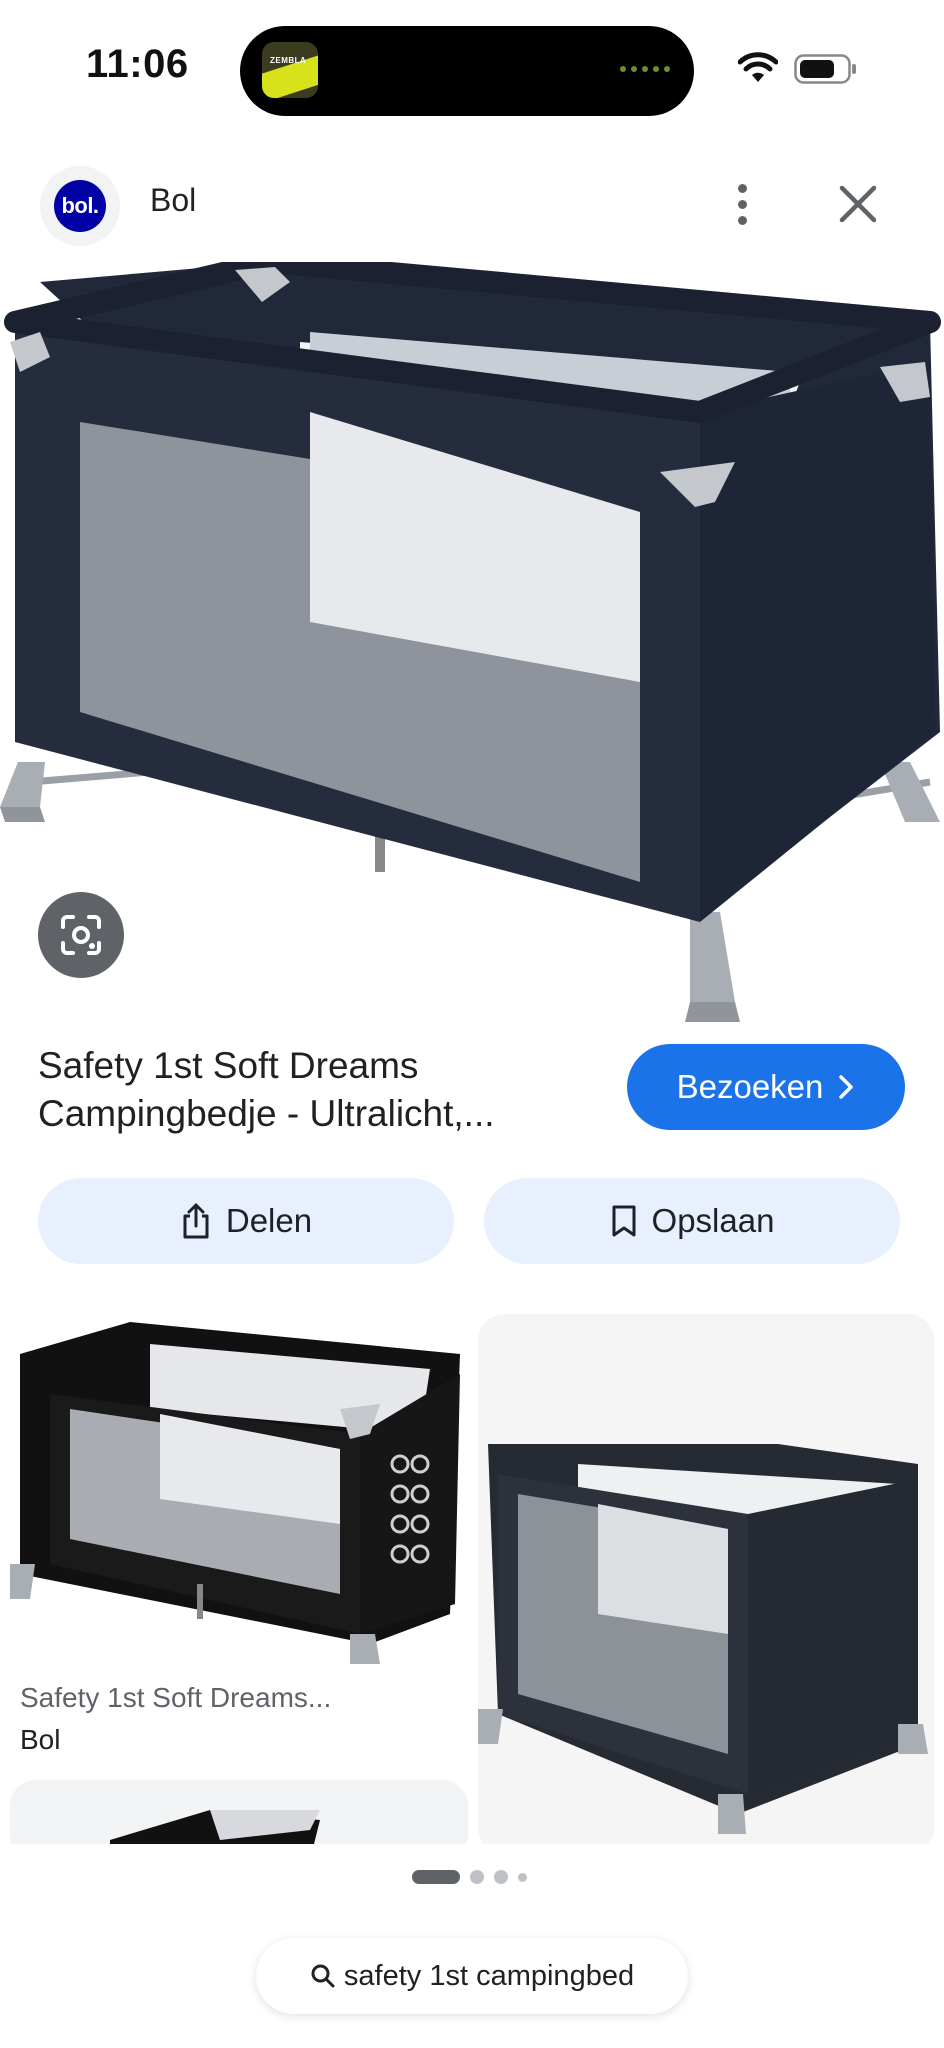 The width and height of the screenshot is (944, 2048). What do you see at coordinates (290, 70) in the screenshot?
I see `now-playing-artwork: ZEMBLA` at bounding box center [290, 70].